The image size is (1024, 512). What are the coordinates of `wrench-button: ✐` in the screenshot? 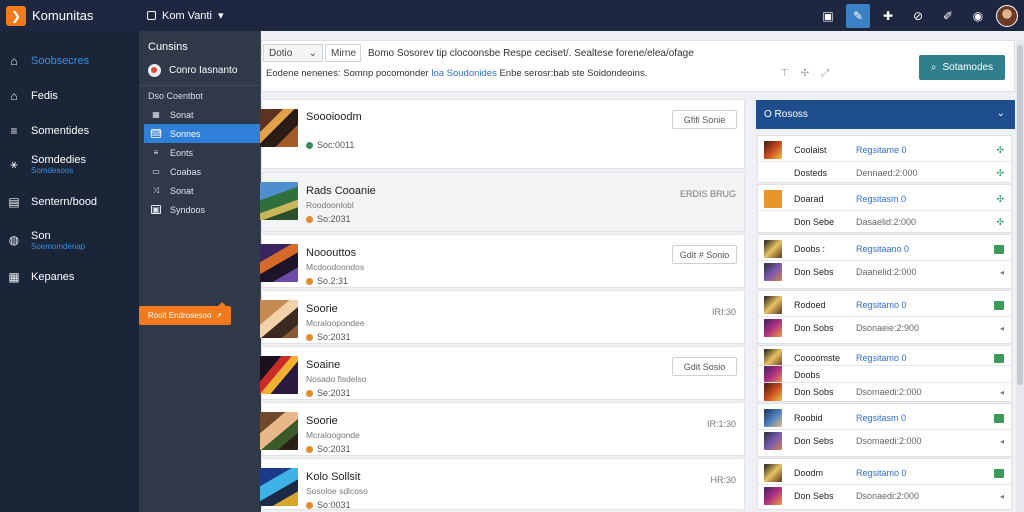 It's located at (948, 16).